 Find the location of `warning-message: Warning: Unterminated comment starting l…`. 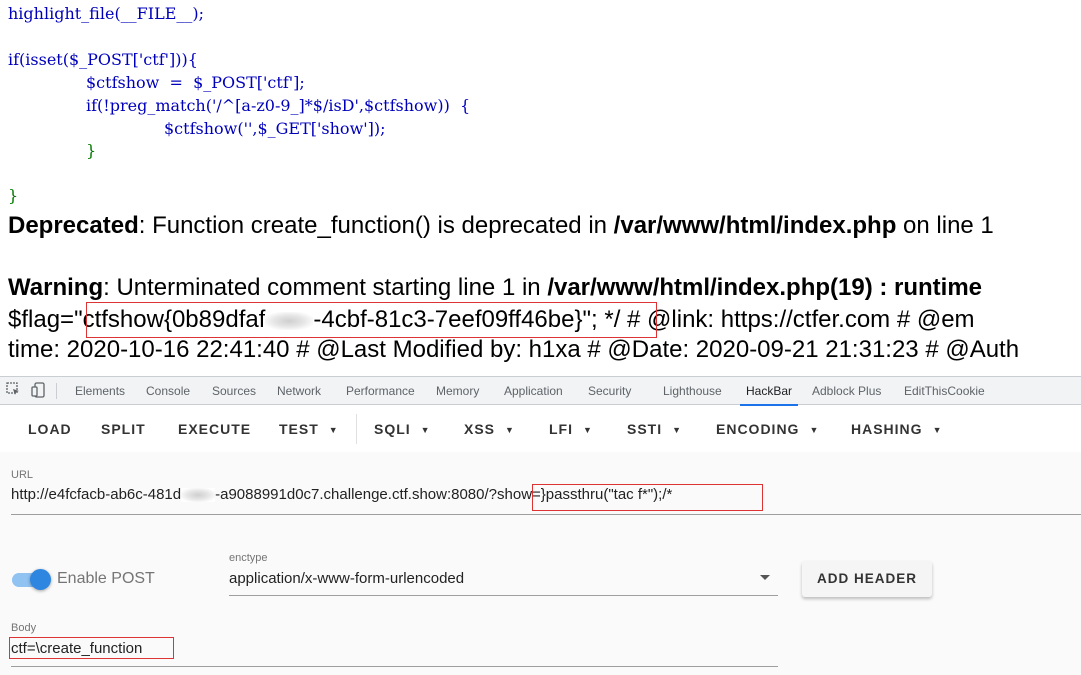

warning-message: Warning: Unterminated comment starting l… is located at coordinates (495, 288).